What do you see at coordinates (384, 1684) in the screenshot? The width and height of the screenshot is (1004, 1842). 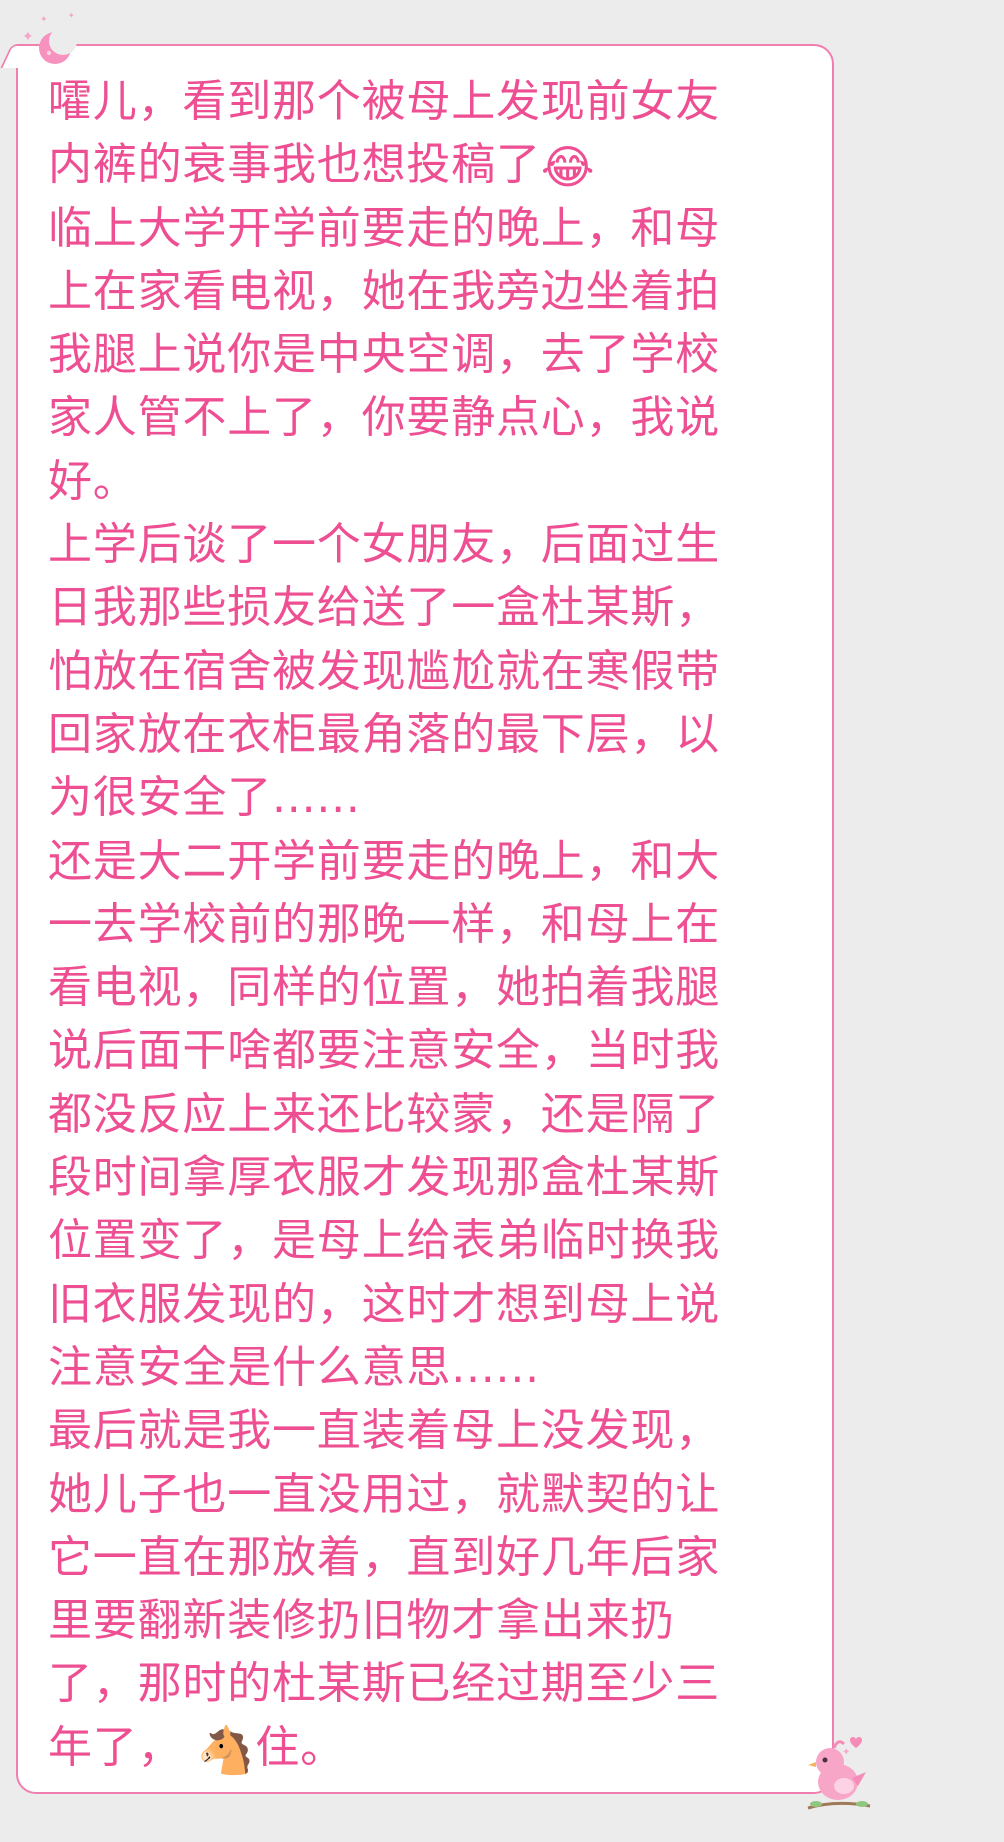 I see `message-line: 了，那时的杜某斯已经过期至少三` at bounding box center [384, 1684].